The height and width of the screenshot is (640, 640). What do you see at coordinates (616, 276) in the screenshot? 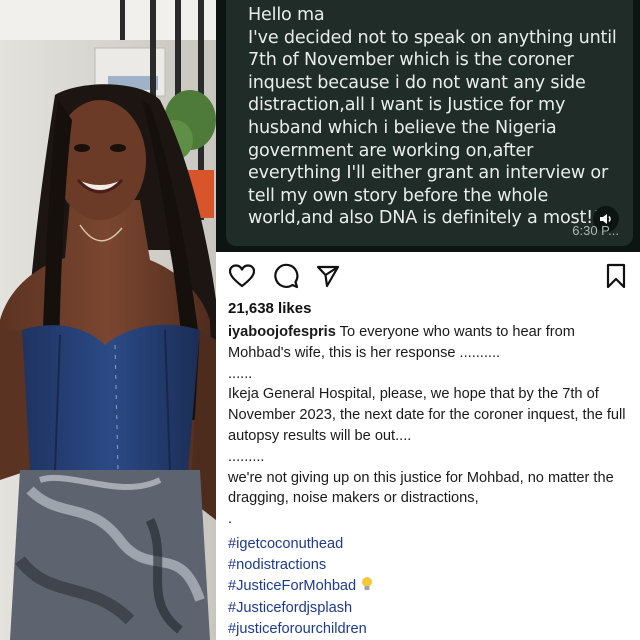
I see `bookmark-icon` at bounding box center [616, 276].